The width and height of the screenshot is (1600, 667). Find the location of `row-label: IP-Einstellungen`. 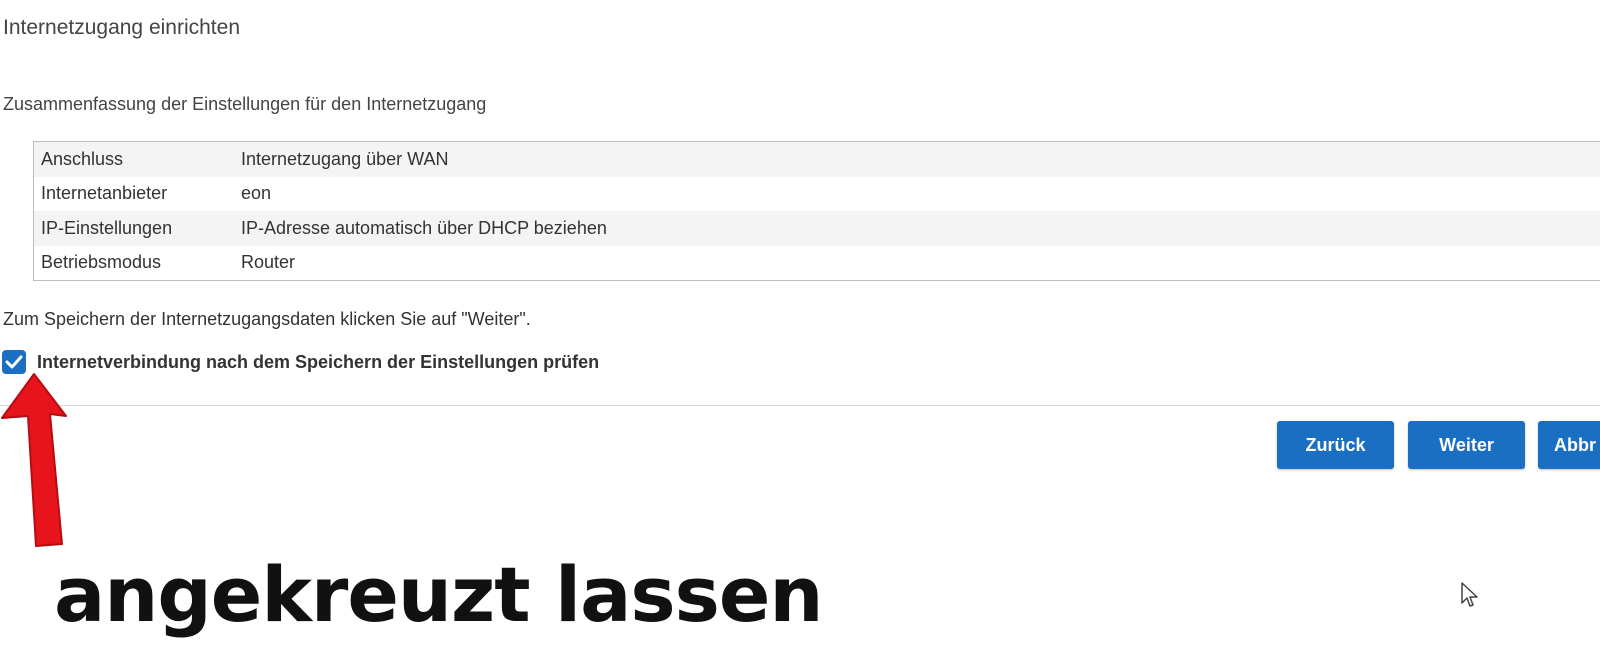

row-label: IP-Einstellungen is located at coordinates (107, 227).